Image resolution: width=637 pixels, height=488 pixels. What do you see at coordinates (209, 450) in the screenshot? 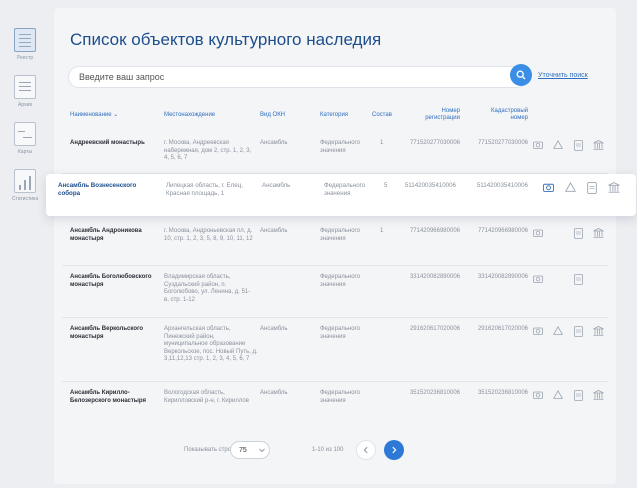
I see `rows-per-page-label: Показывать строк` at bounding box center [209, 450].